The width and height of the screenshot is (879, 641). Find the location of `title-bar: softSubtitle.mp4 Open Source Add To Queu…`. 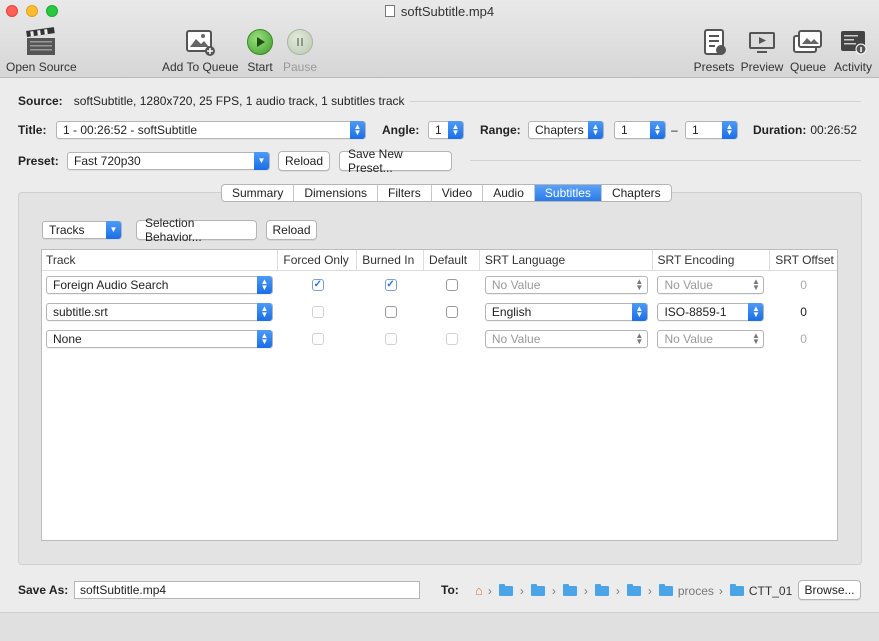

title-bar: softSubtitle.mp4 Open Source Add To Queu… is located at coordinates (439, 39).